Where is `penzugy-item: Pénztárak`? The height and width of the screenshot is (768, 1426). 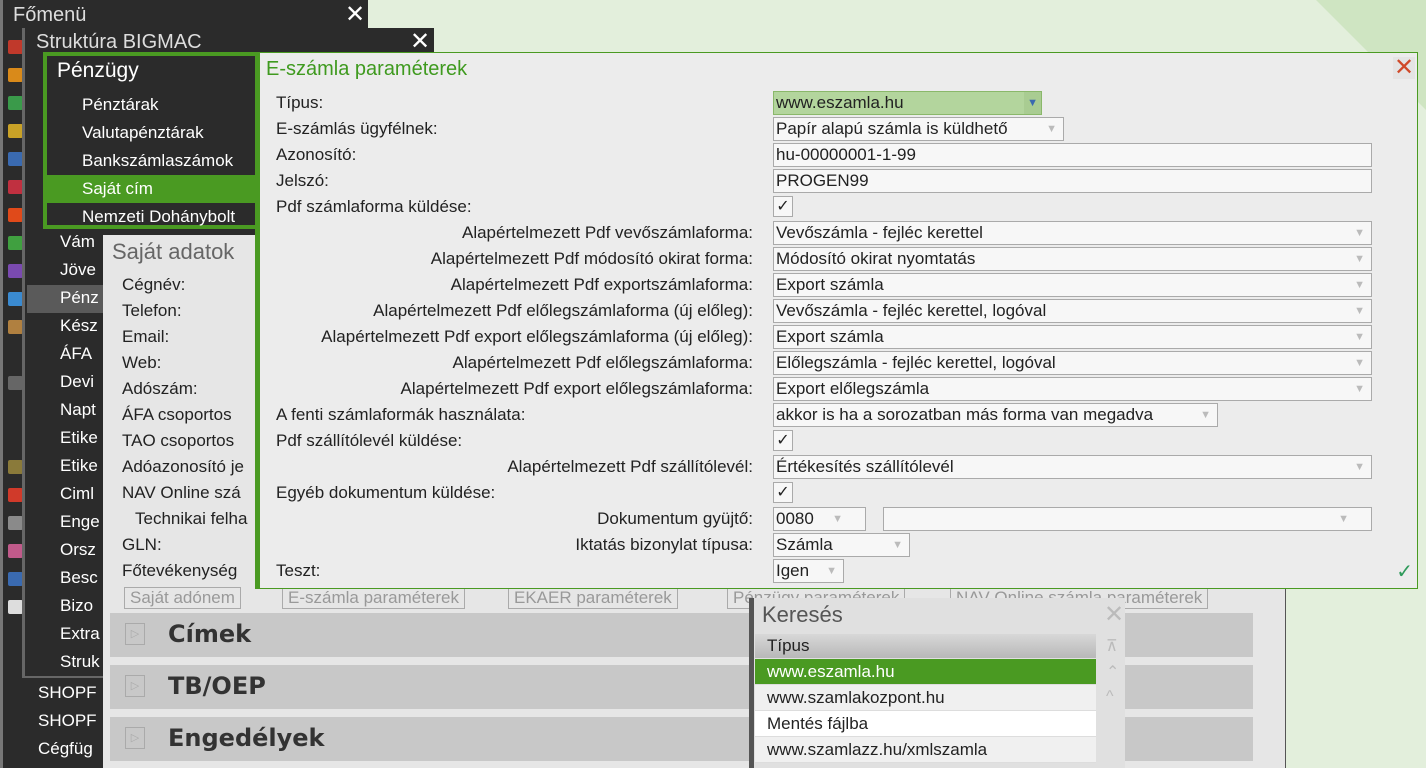 penzugy-item: Pénztárak is located at coordinates (152, 105).